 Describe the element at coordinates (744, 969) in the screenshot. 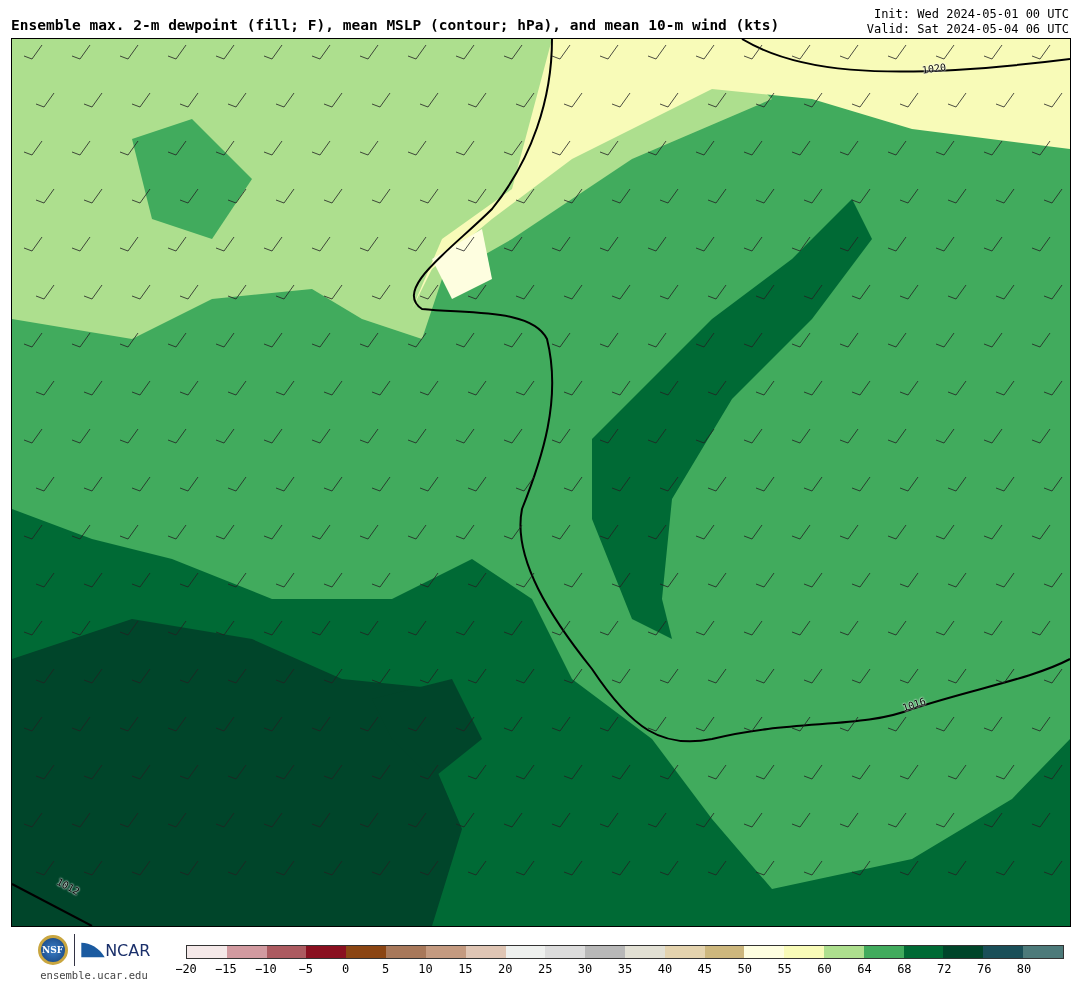

I see `colorbar-tick-label: 50` at that location.